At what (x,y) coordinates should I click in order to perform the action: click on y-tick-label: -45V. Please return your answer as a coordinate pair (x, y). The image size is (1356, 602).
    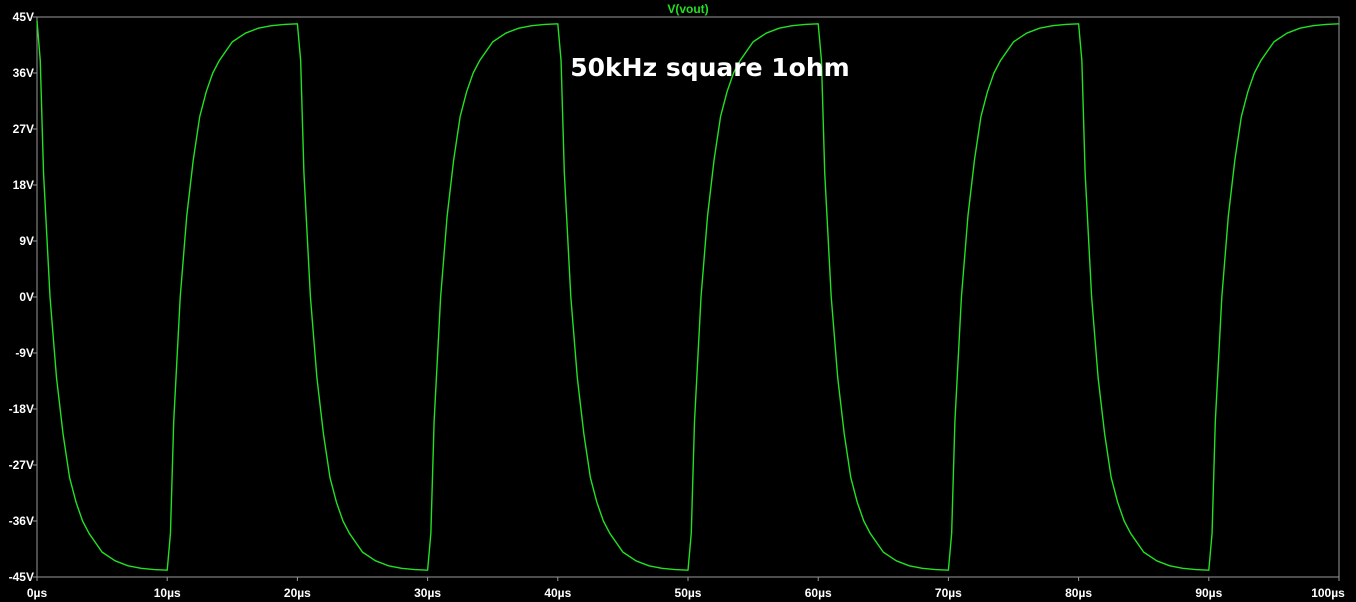
    Looking at the image, I should click on (21, 577).